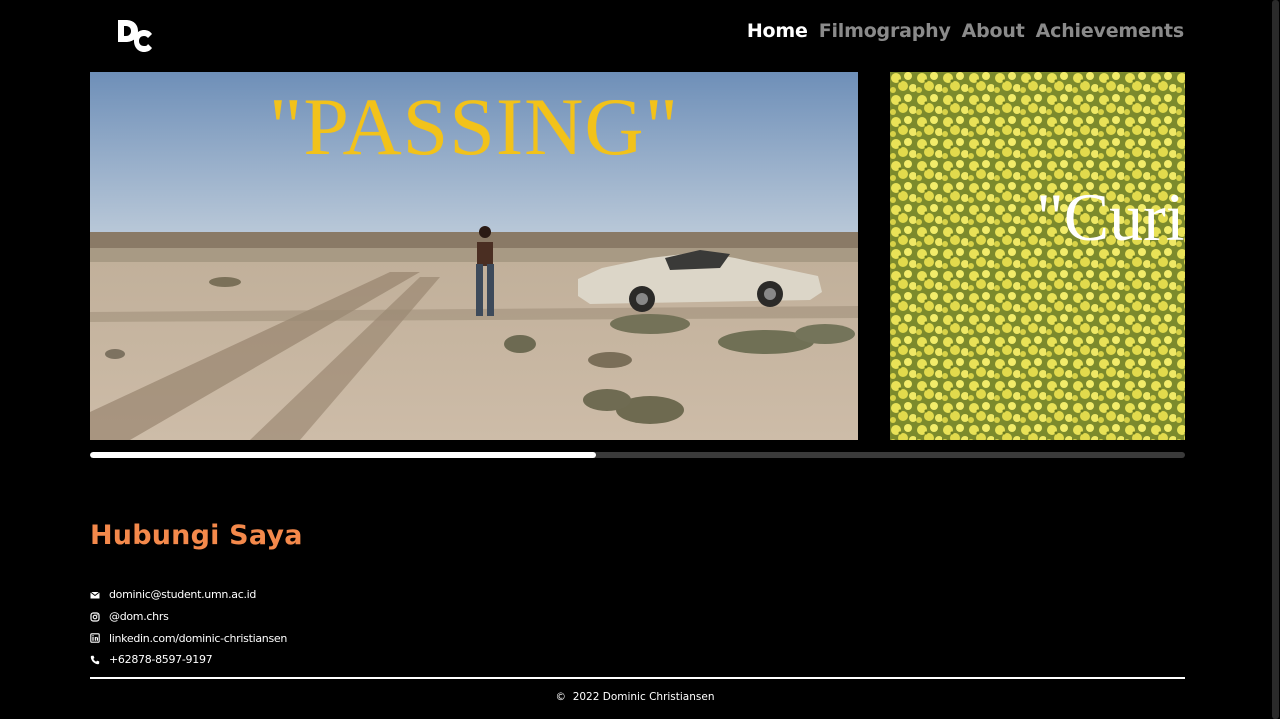 This screenshot has height=719, width=1280. I want to click on footer: © 2022 Dominic Christiansen, so click(635, 697).